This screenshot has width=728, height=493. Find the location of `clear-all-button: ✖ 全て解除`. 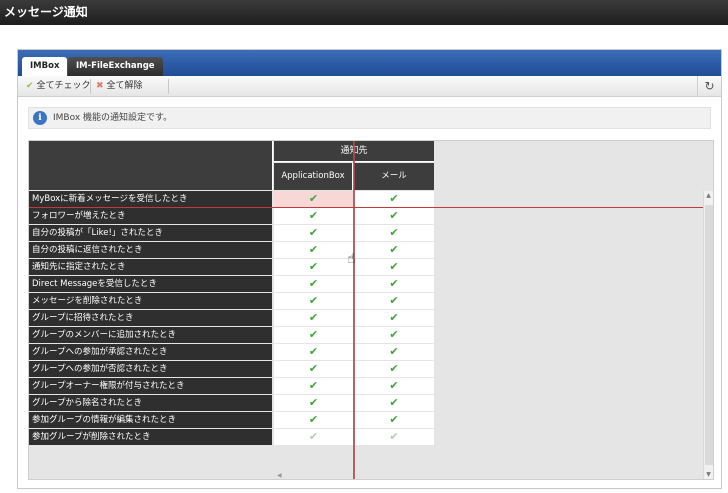

clear-all-button: ✖ 全て解除 is located at coordinates (119, 86).